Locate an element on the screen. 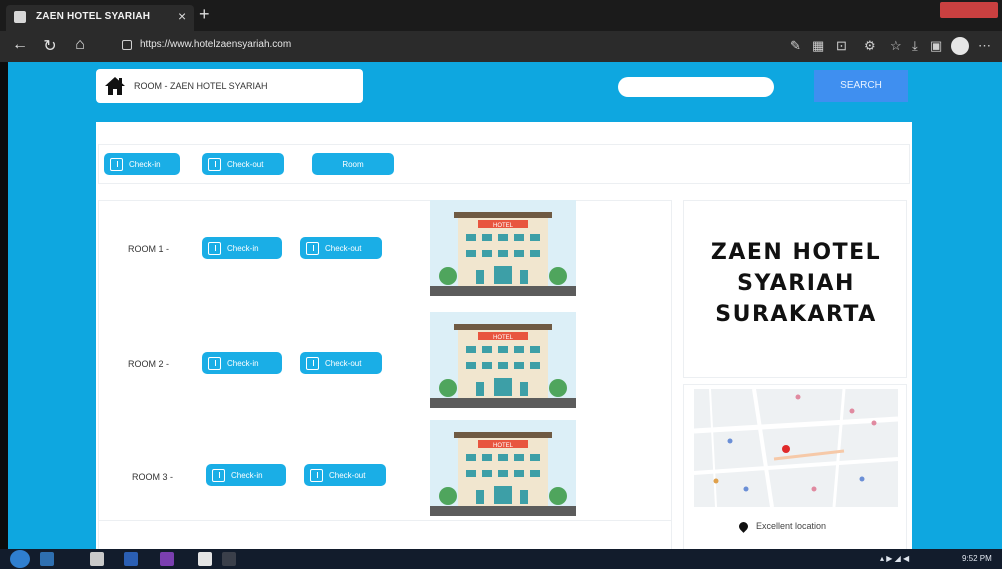 The width and height of the screenshot is (1002, 569). hotel-title: ZAEN HOTEL SYARIAH SURAKARTA is located at coordinates (796, 283).